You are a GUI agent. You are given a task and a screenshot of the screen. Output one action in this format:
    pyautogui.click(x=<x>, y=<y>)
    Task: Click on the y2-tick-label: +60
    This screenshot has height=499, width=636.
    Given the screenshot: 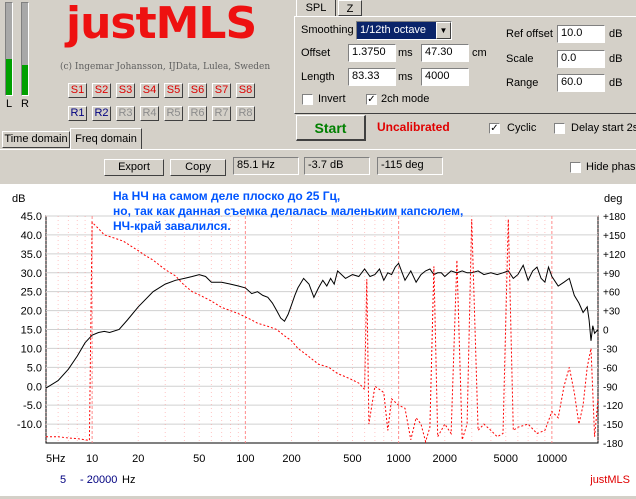 What is the action you would take?
    pyautogui.click(x=611, y=293)
    